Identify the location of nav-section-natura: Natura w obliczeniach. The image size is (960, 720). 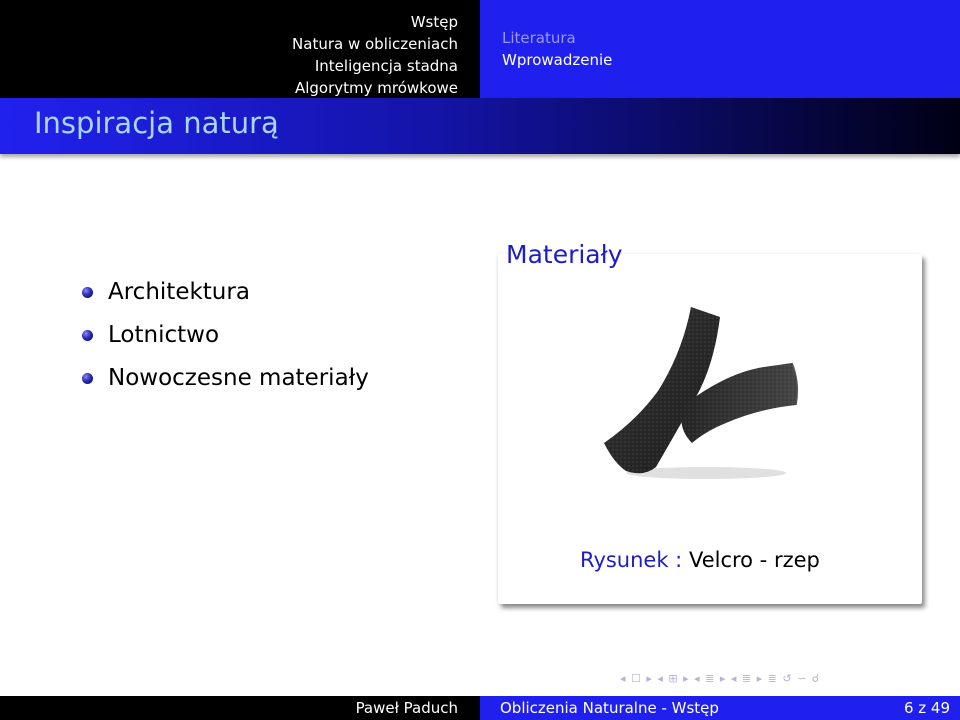
(229, 44).